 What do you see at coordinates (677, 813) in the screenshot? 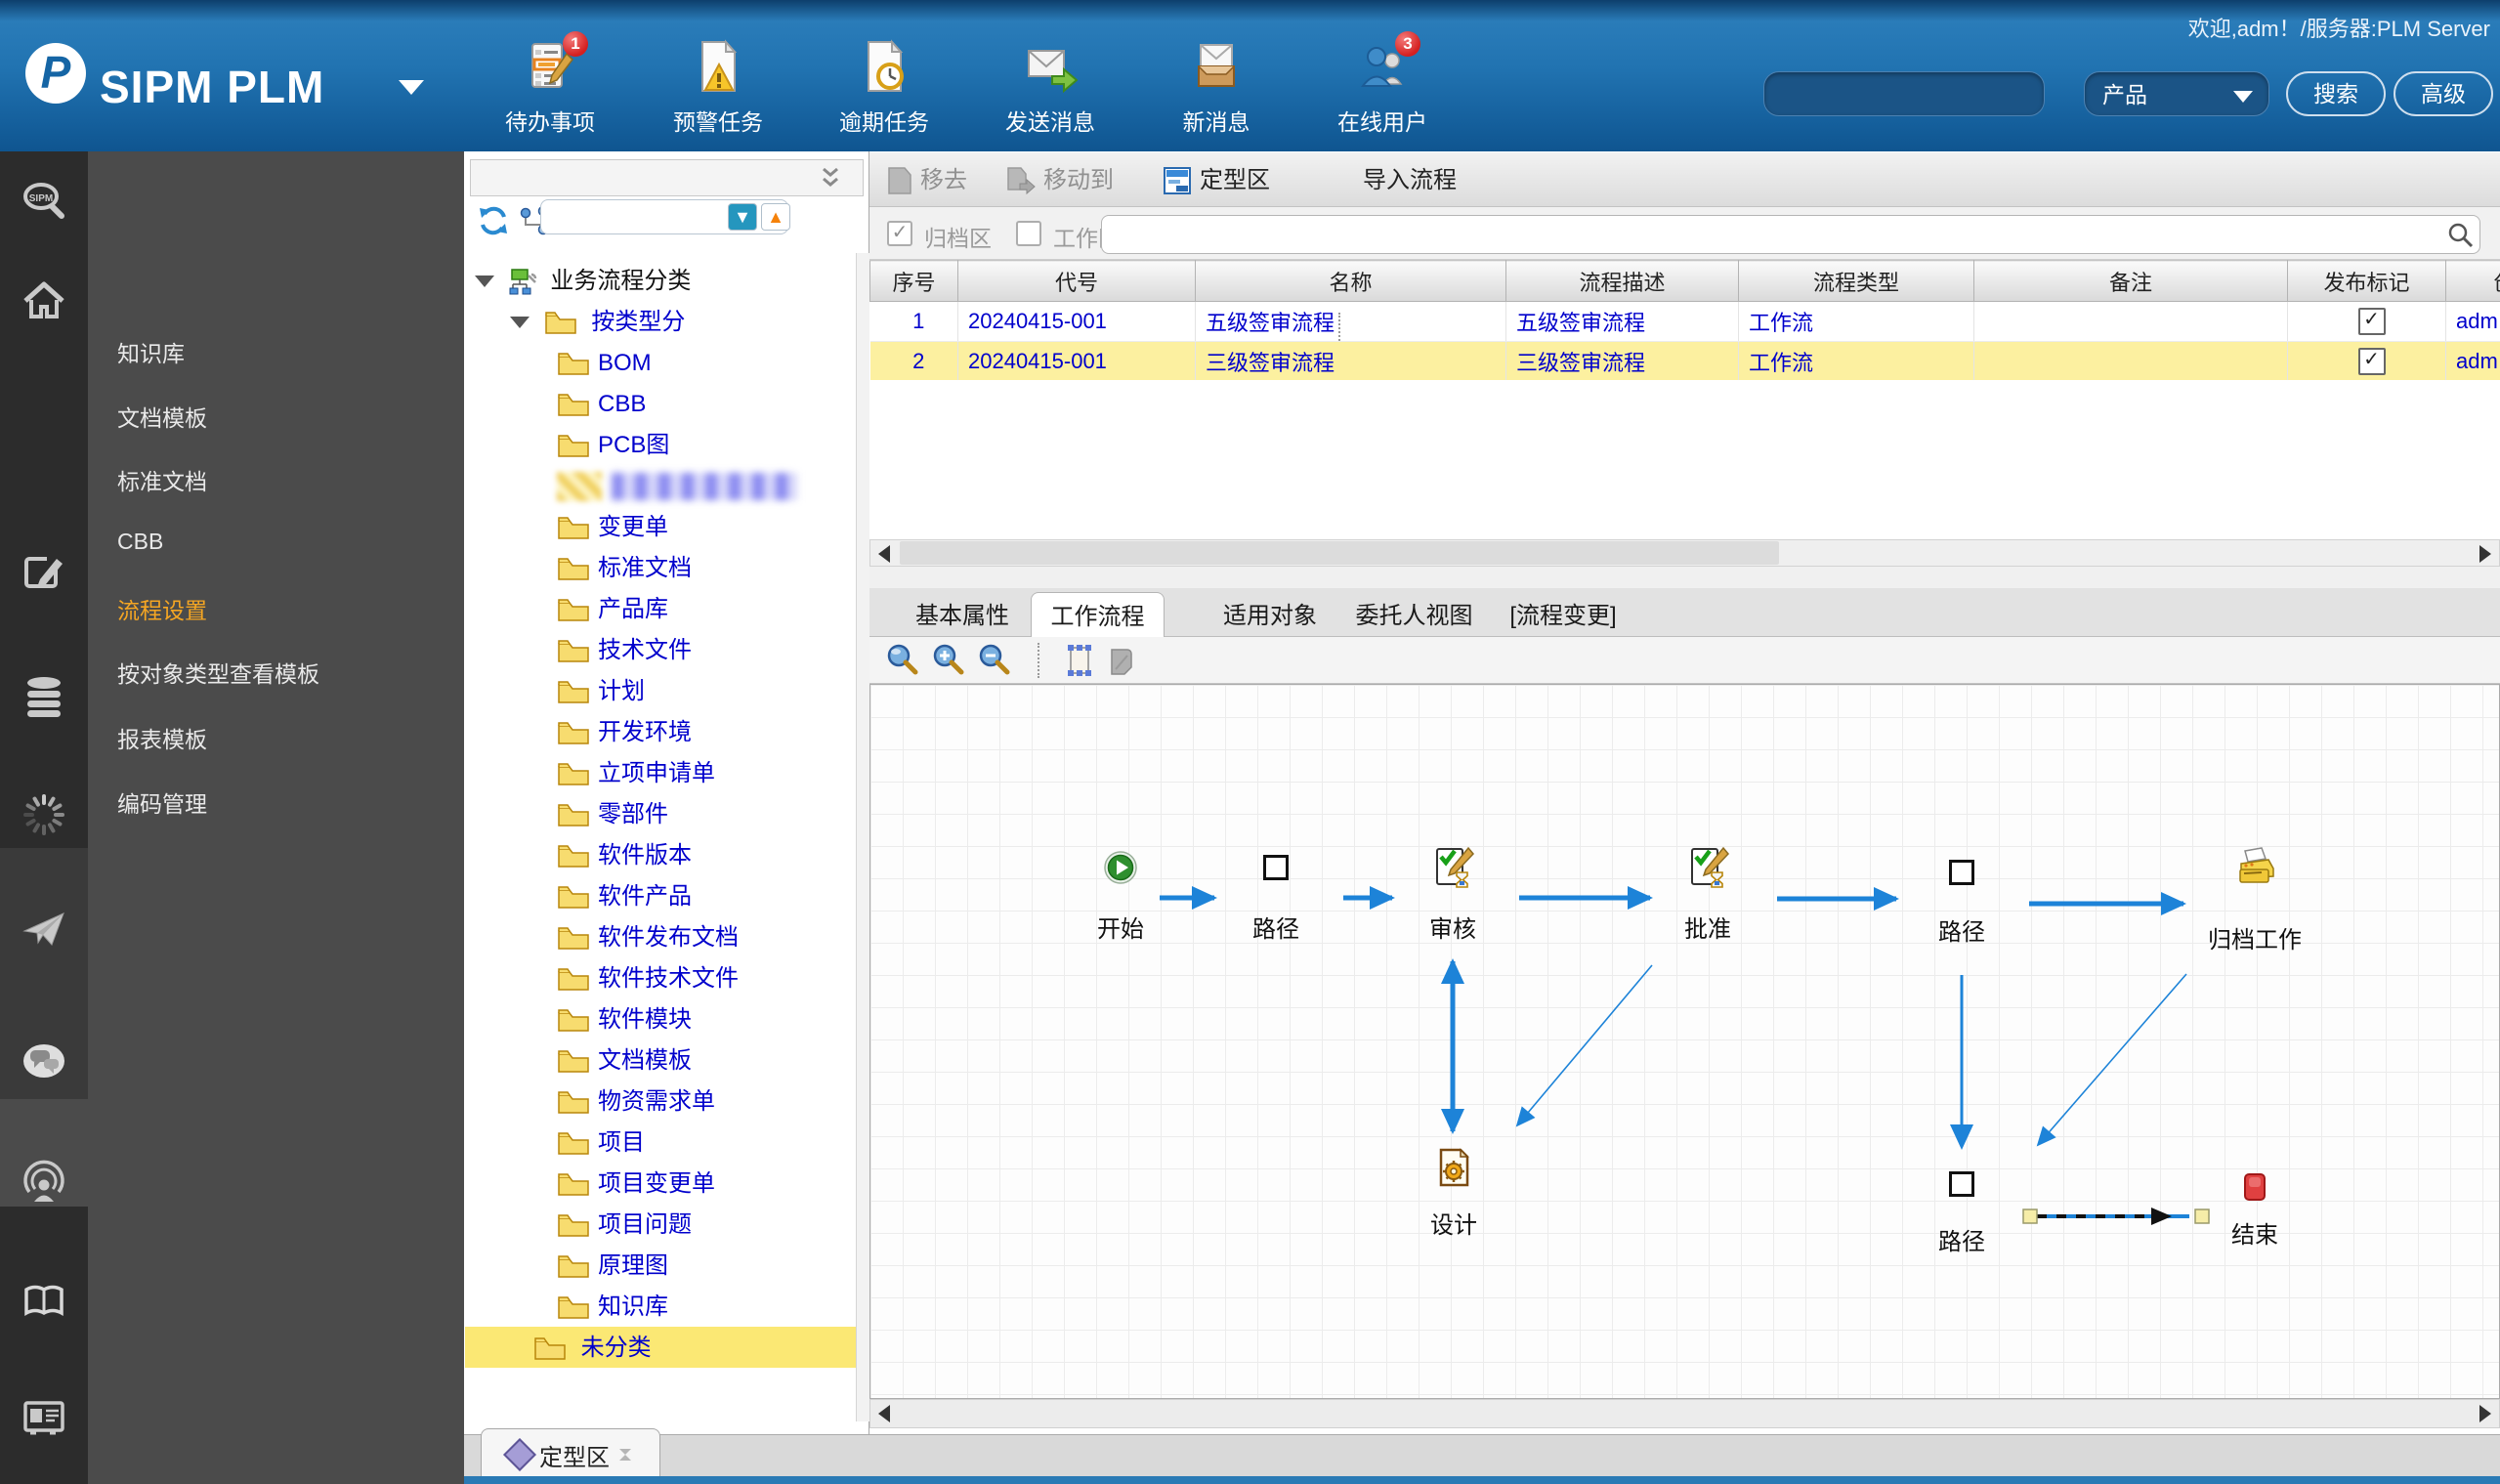
I see `tree-item-parts: 零部件` at bounding box center [677, 813].